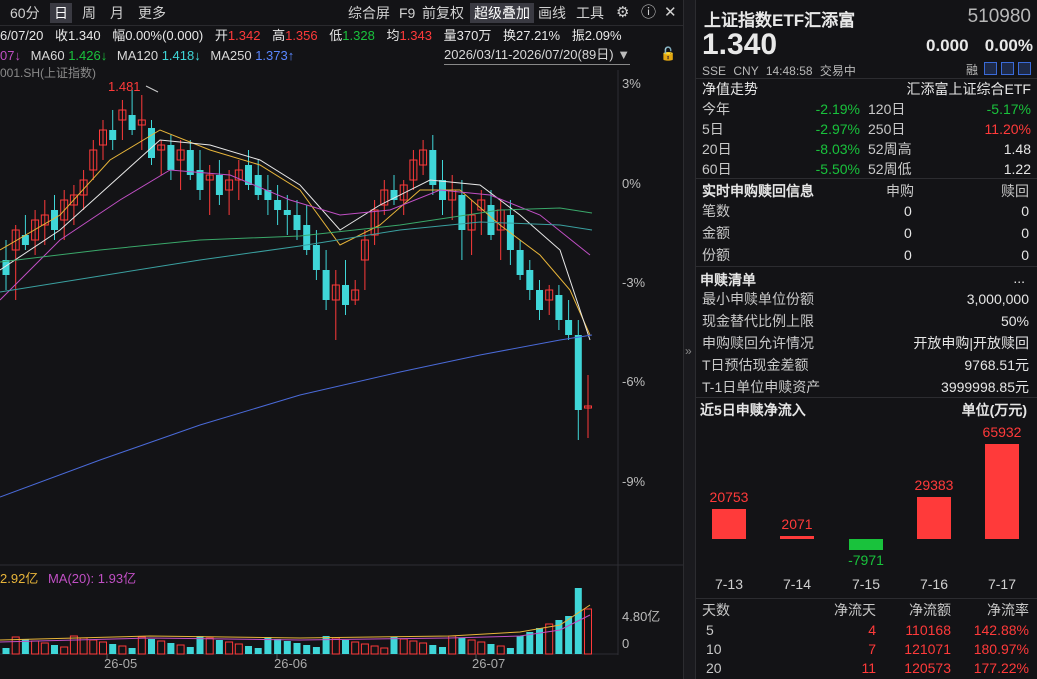 This screenshot has height=679, width=1037. Describe the element at coordinates (296, 416) in the screenshot. I see `ma250-line` at that location.